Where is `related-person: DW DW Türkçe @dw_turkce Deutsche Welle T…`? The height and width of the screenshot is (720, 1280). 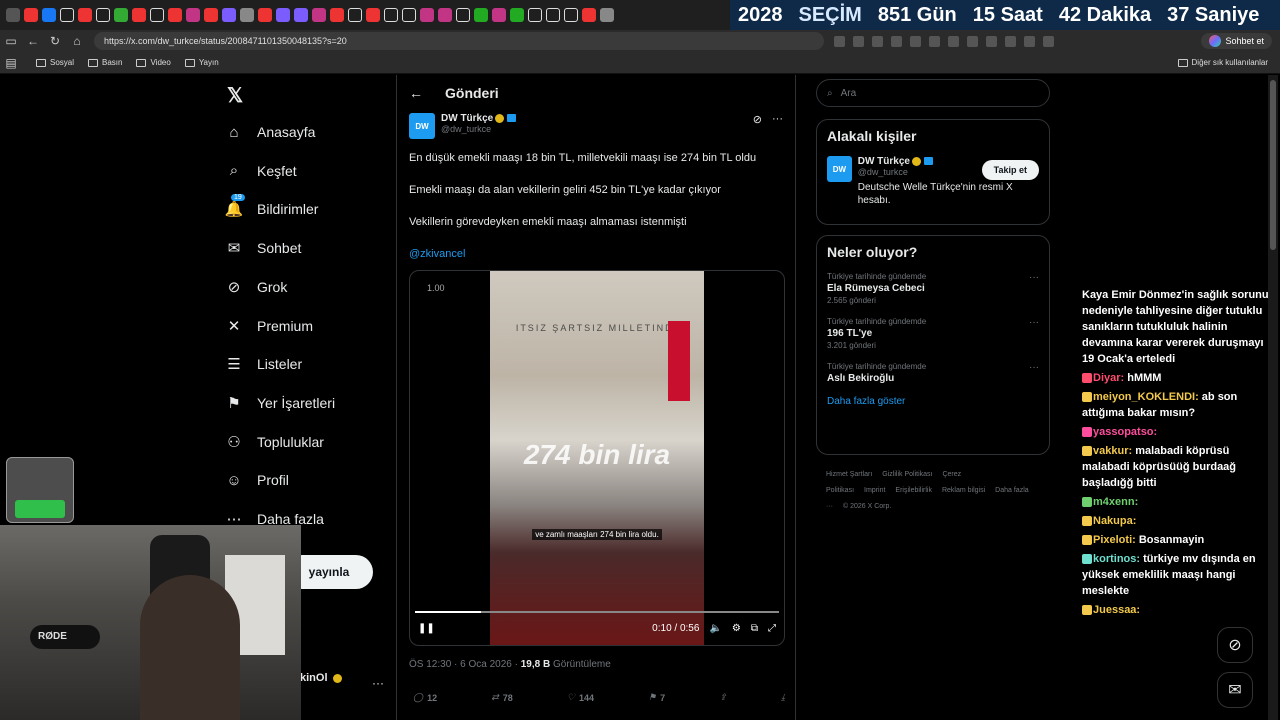
related-person: DW DW Türkçe @dw_turkce Deutsche Welle T… is located at coordinates (933, 181).